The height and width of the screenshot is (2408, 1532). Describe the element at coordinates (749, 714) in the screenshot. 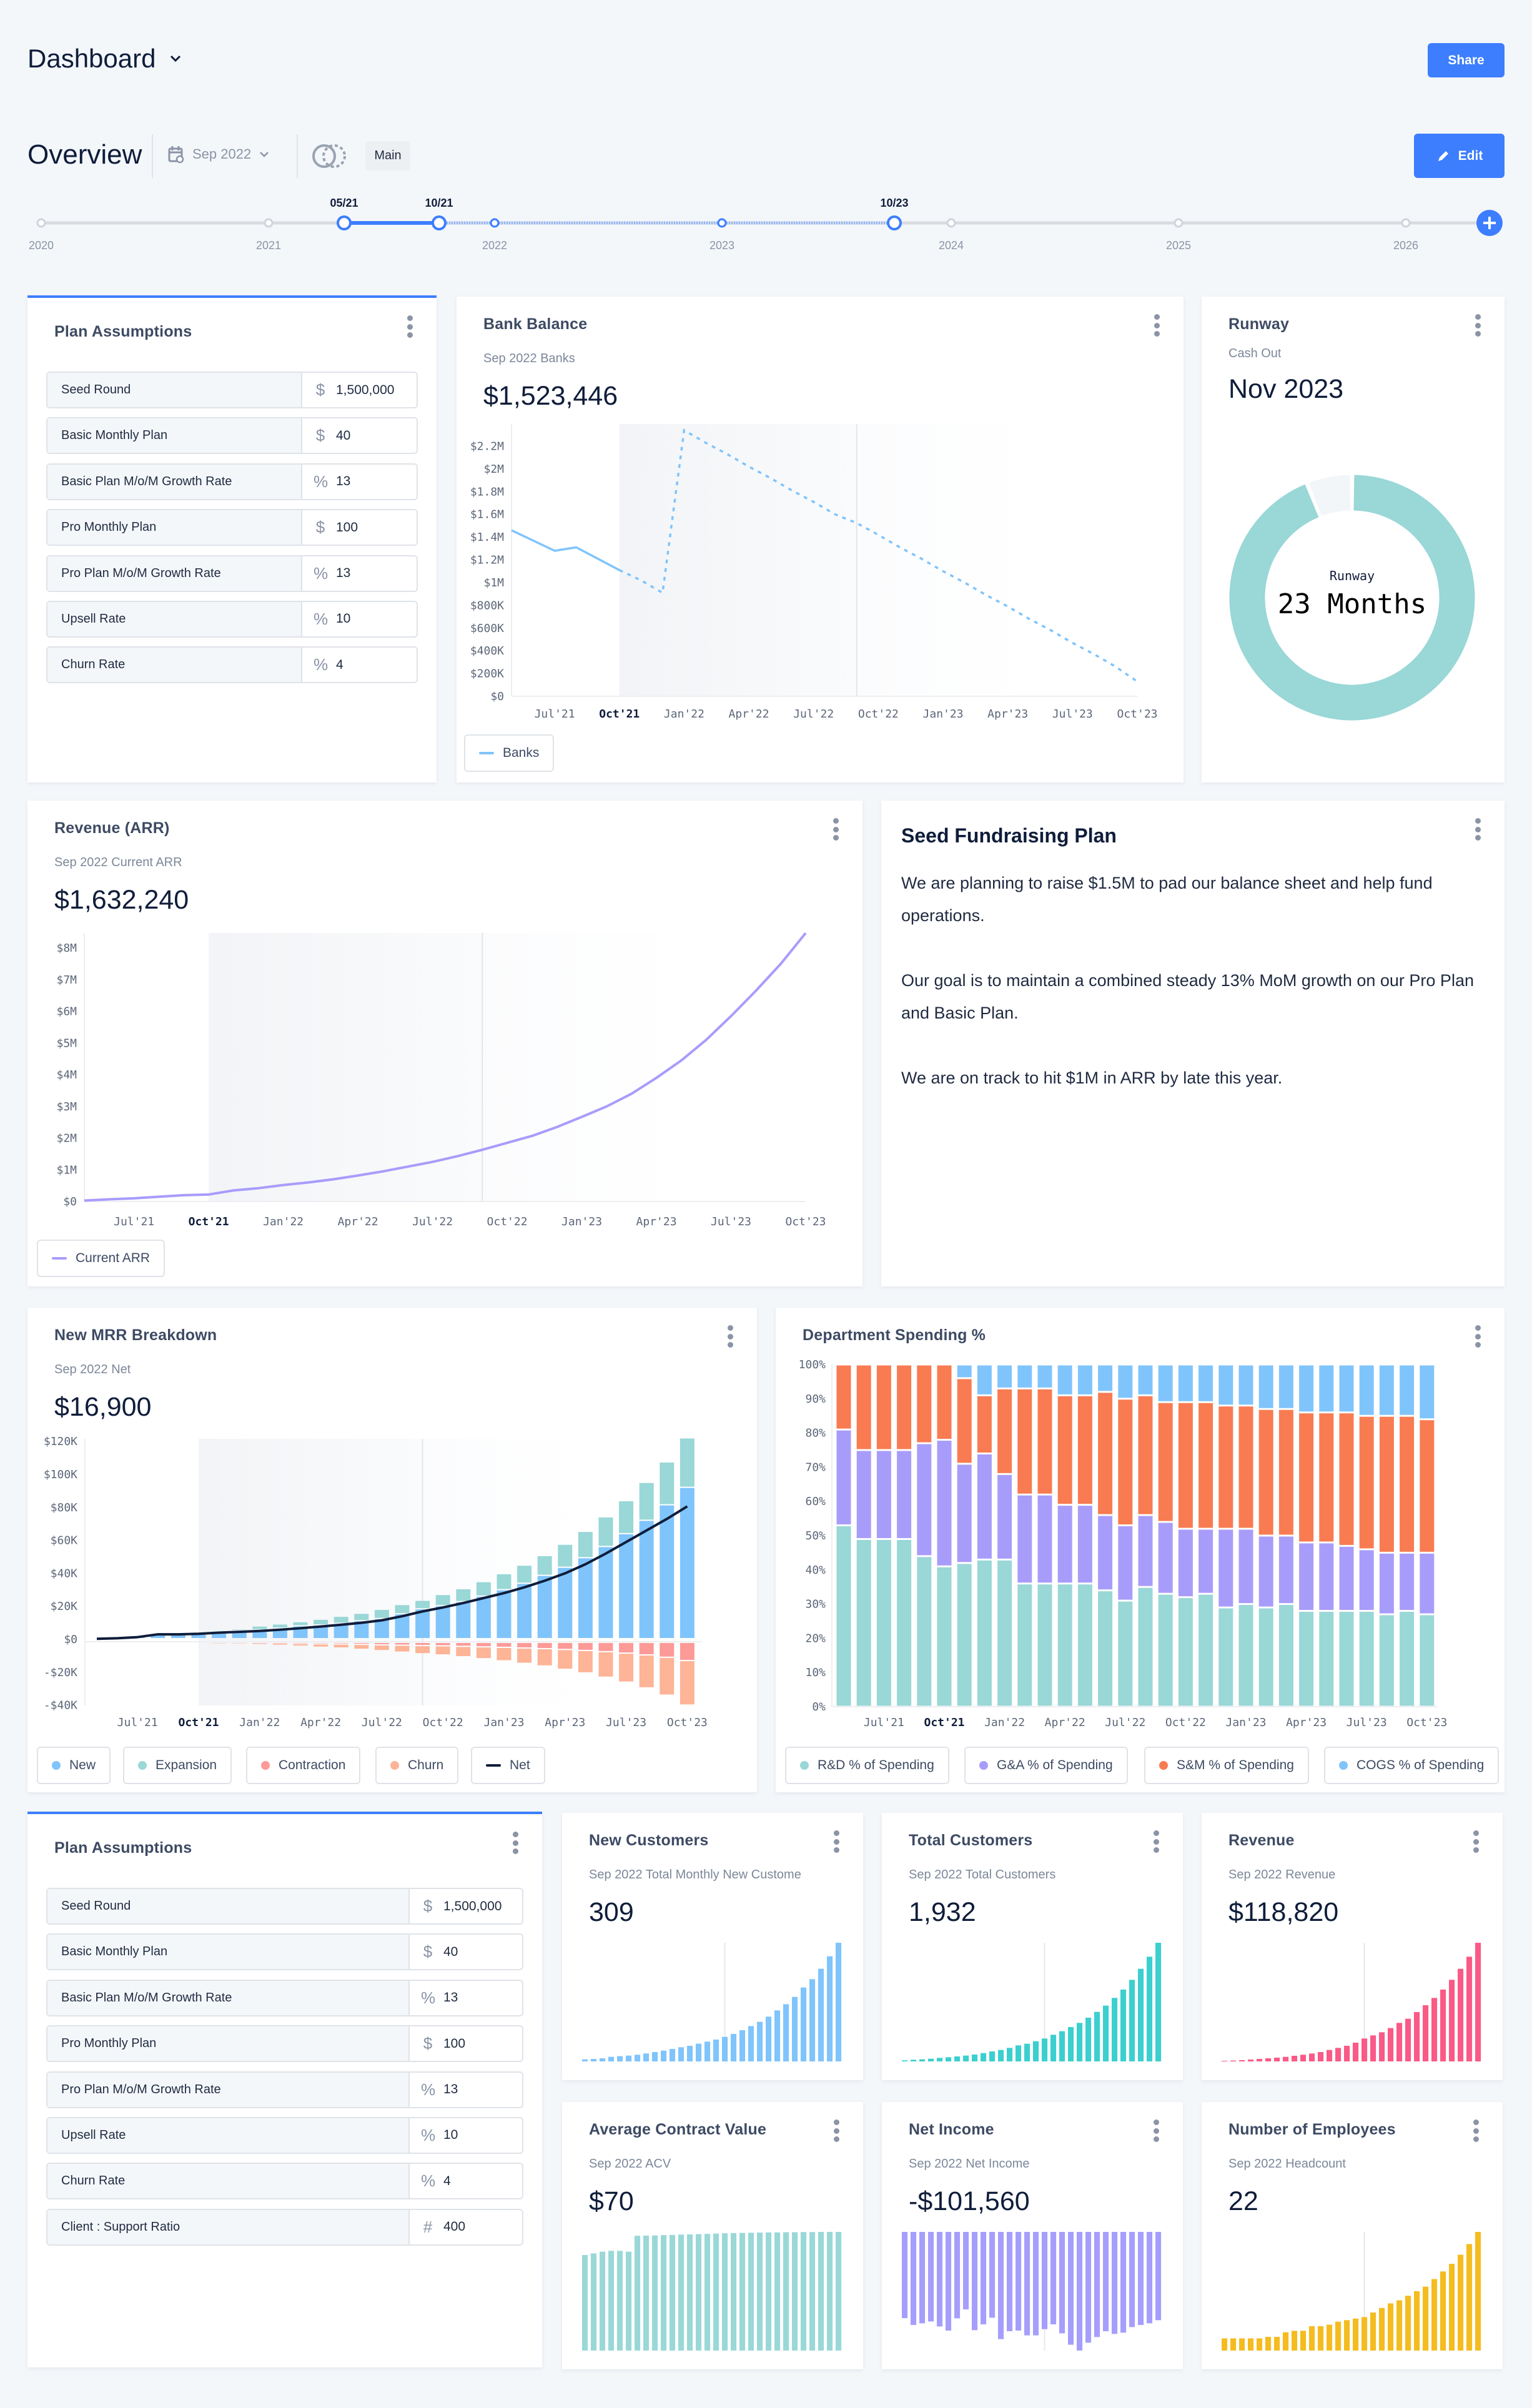

I see `x-tick-label: Apr'22` at that location.